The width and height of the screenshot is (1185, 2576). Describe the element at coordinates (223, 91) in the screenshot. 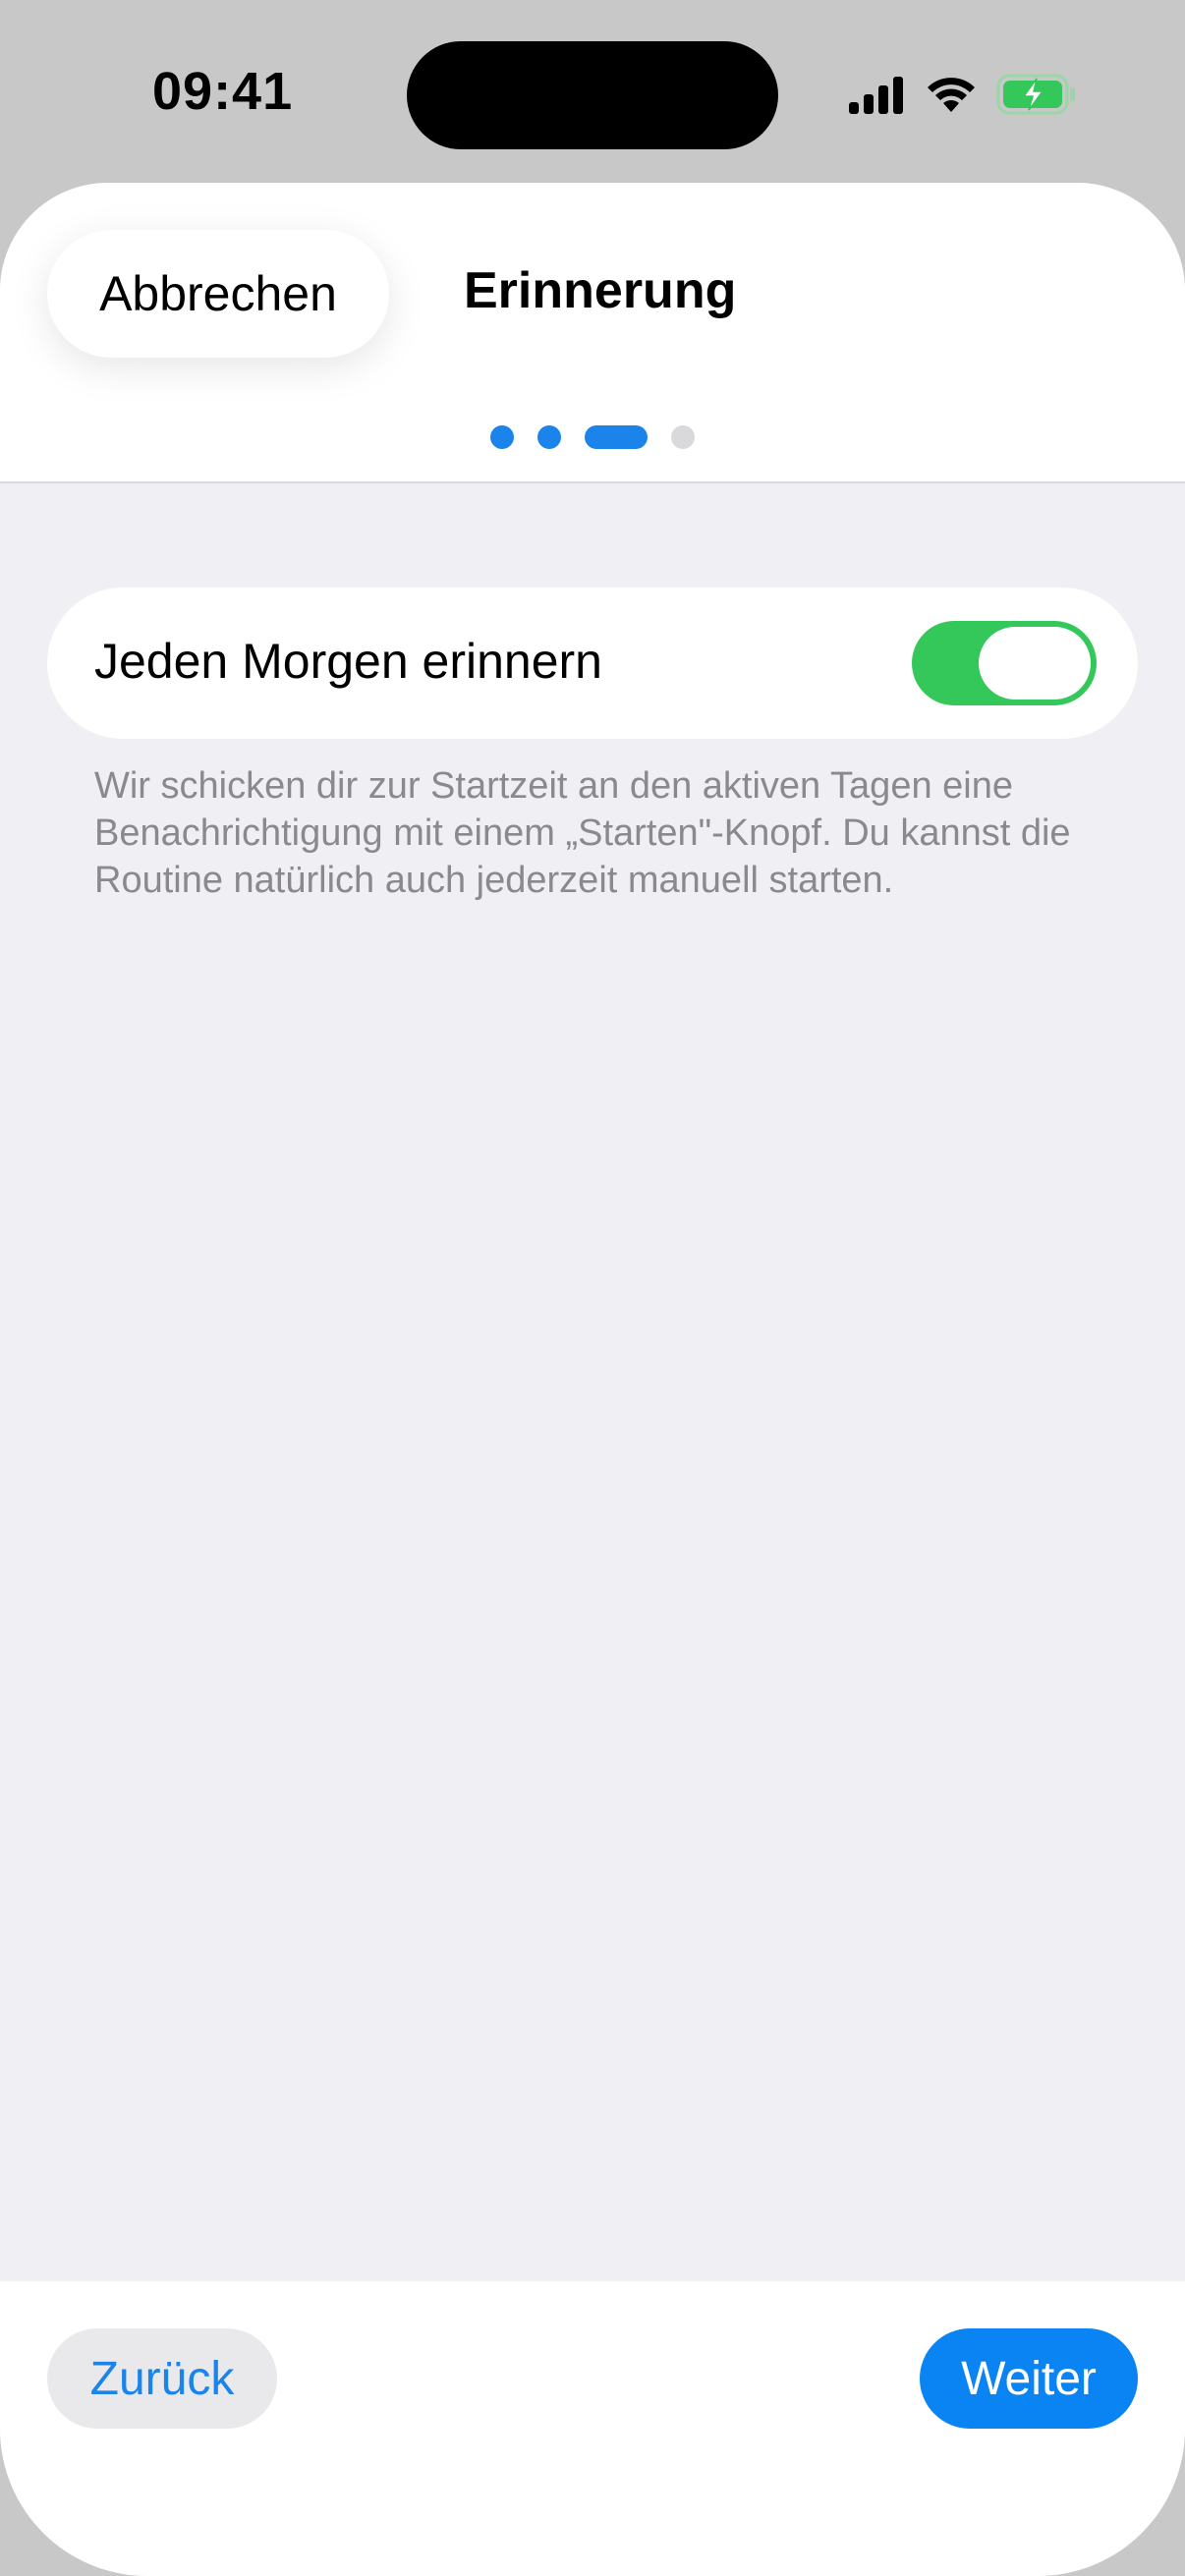

I see `status-time: 09:41` at that location.